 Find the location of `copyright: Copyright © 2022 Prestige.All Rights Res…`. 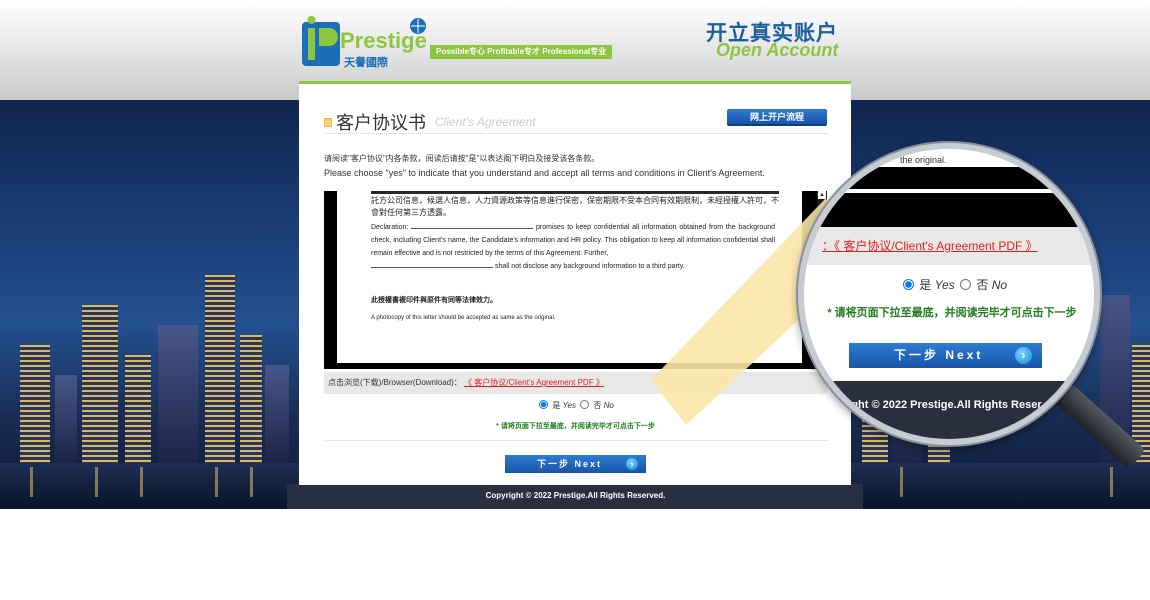

copyright: Copyright © 2022 Prestige.All Rights Res… is located at coordinates (575, 495).